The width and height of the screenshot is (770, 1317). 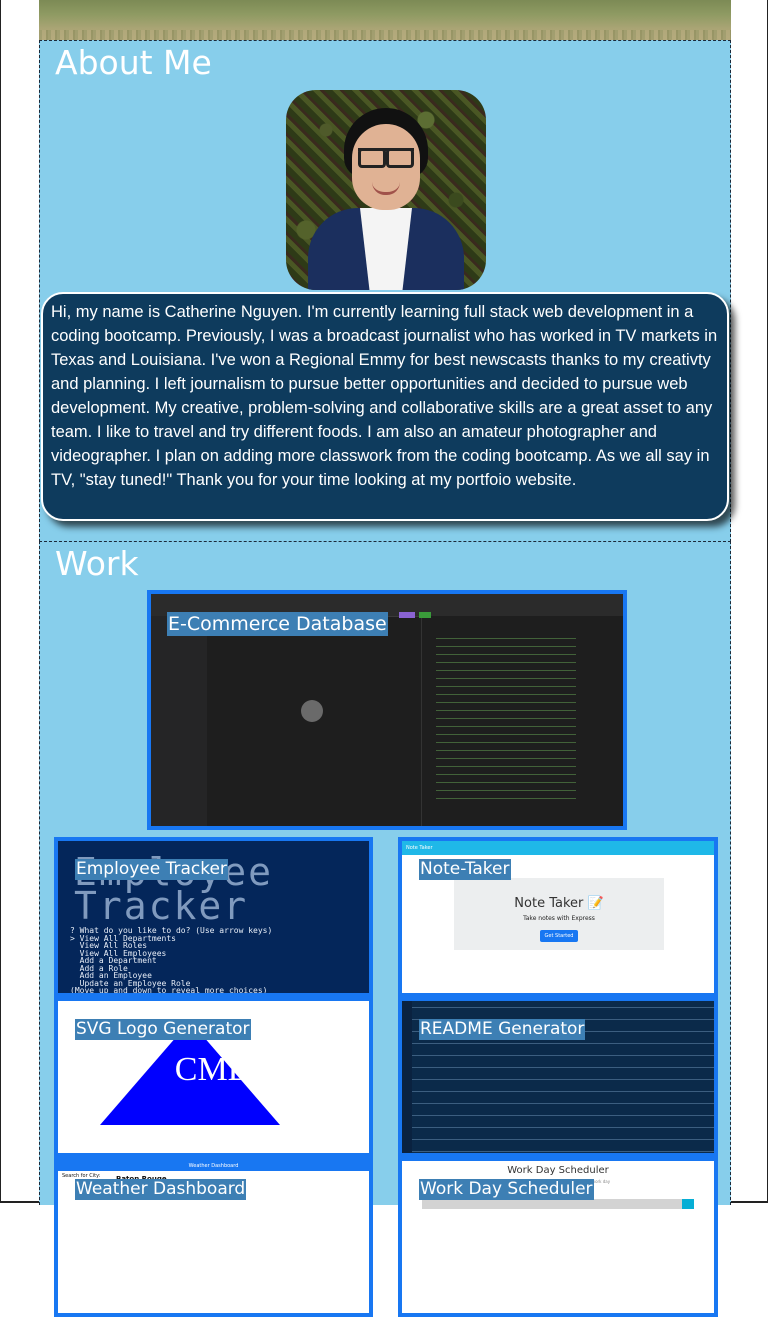 What do you see at coordinates (163, 1029) in the screenshot?
I see `project-label: SVG Logo Generator` at bounding box center [163, 1029].